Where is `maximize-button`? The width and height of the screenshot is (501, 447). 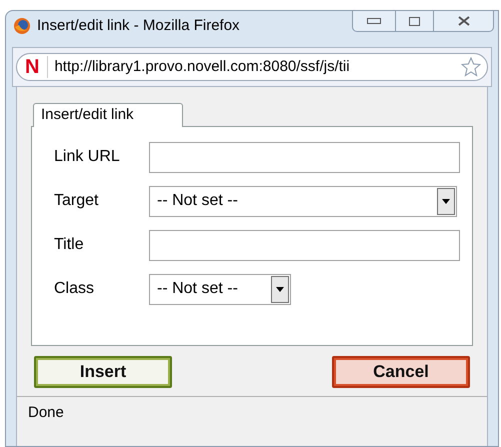
maximize-button is located at coordinates (415, 21).